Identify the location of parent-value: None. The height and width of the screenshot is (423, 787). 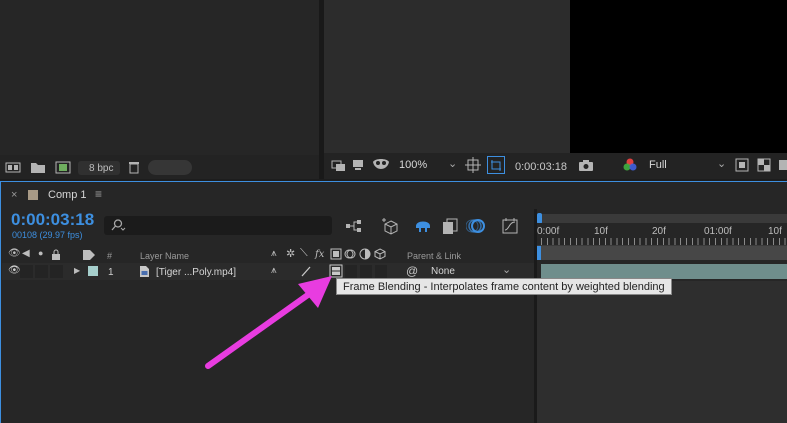
(443, 271).